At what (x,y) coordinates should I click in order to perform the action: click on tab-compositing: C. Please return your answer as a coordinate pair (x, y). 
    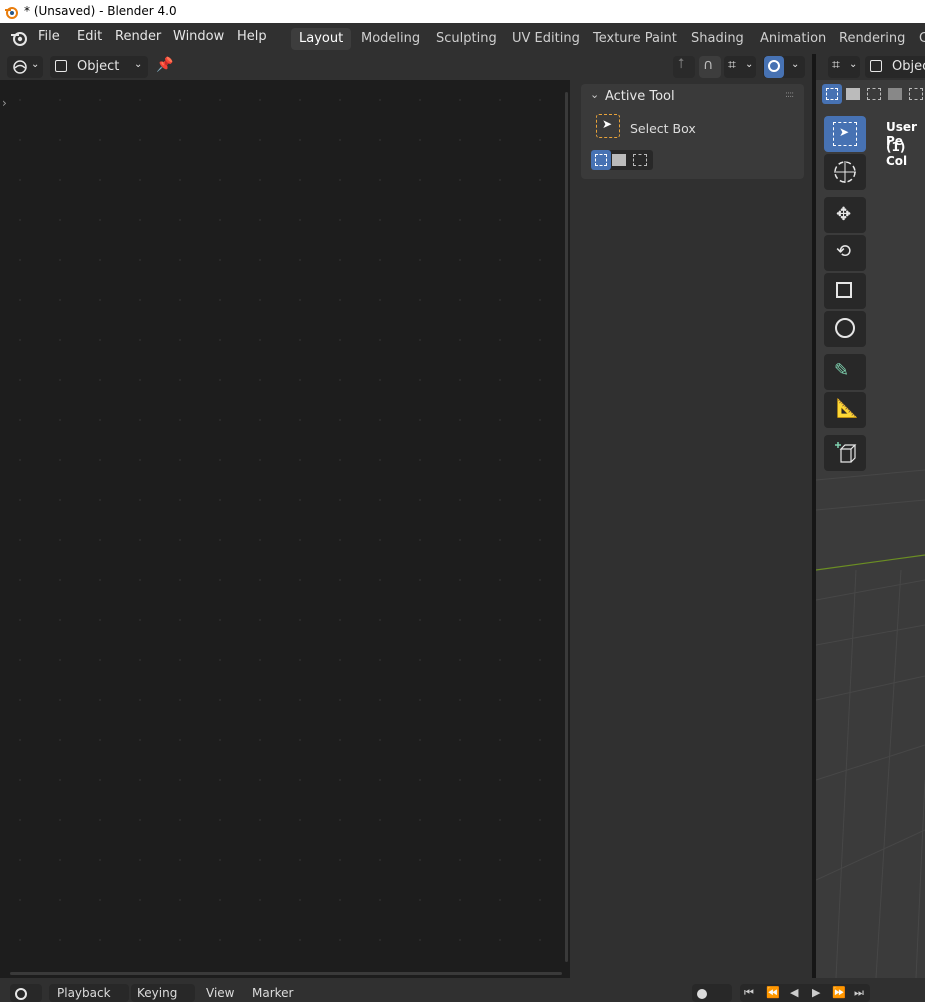
    Looking at the image, I should click on (918, 39).